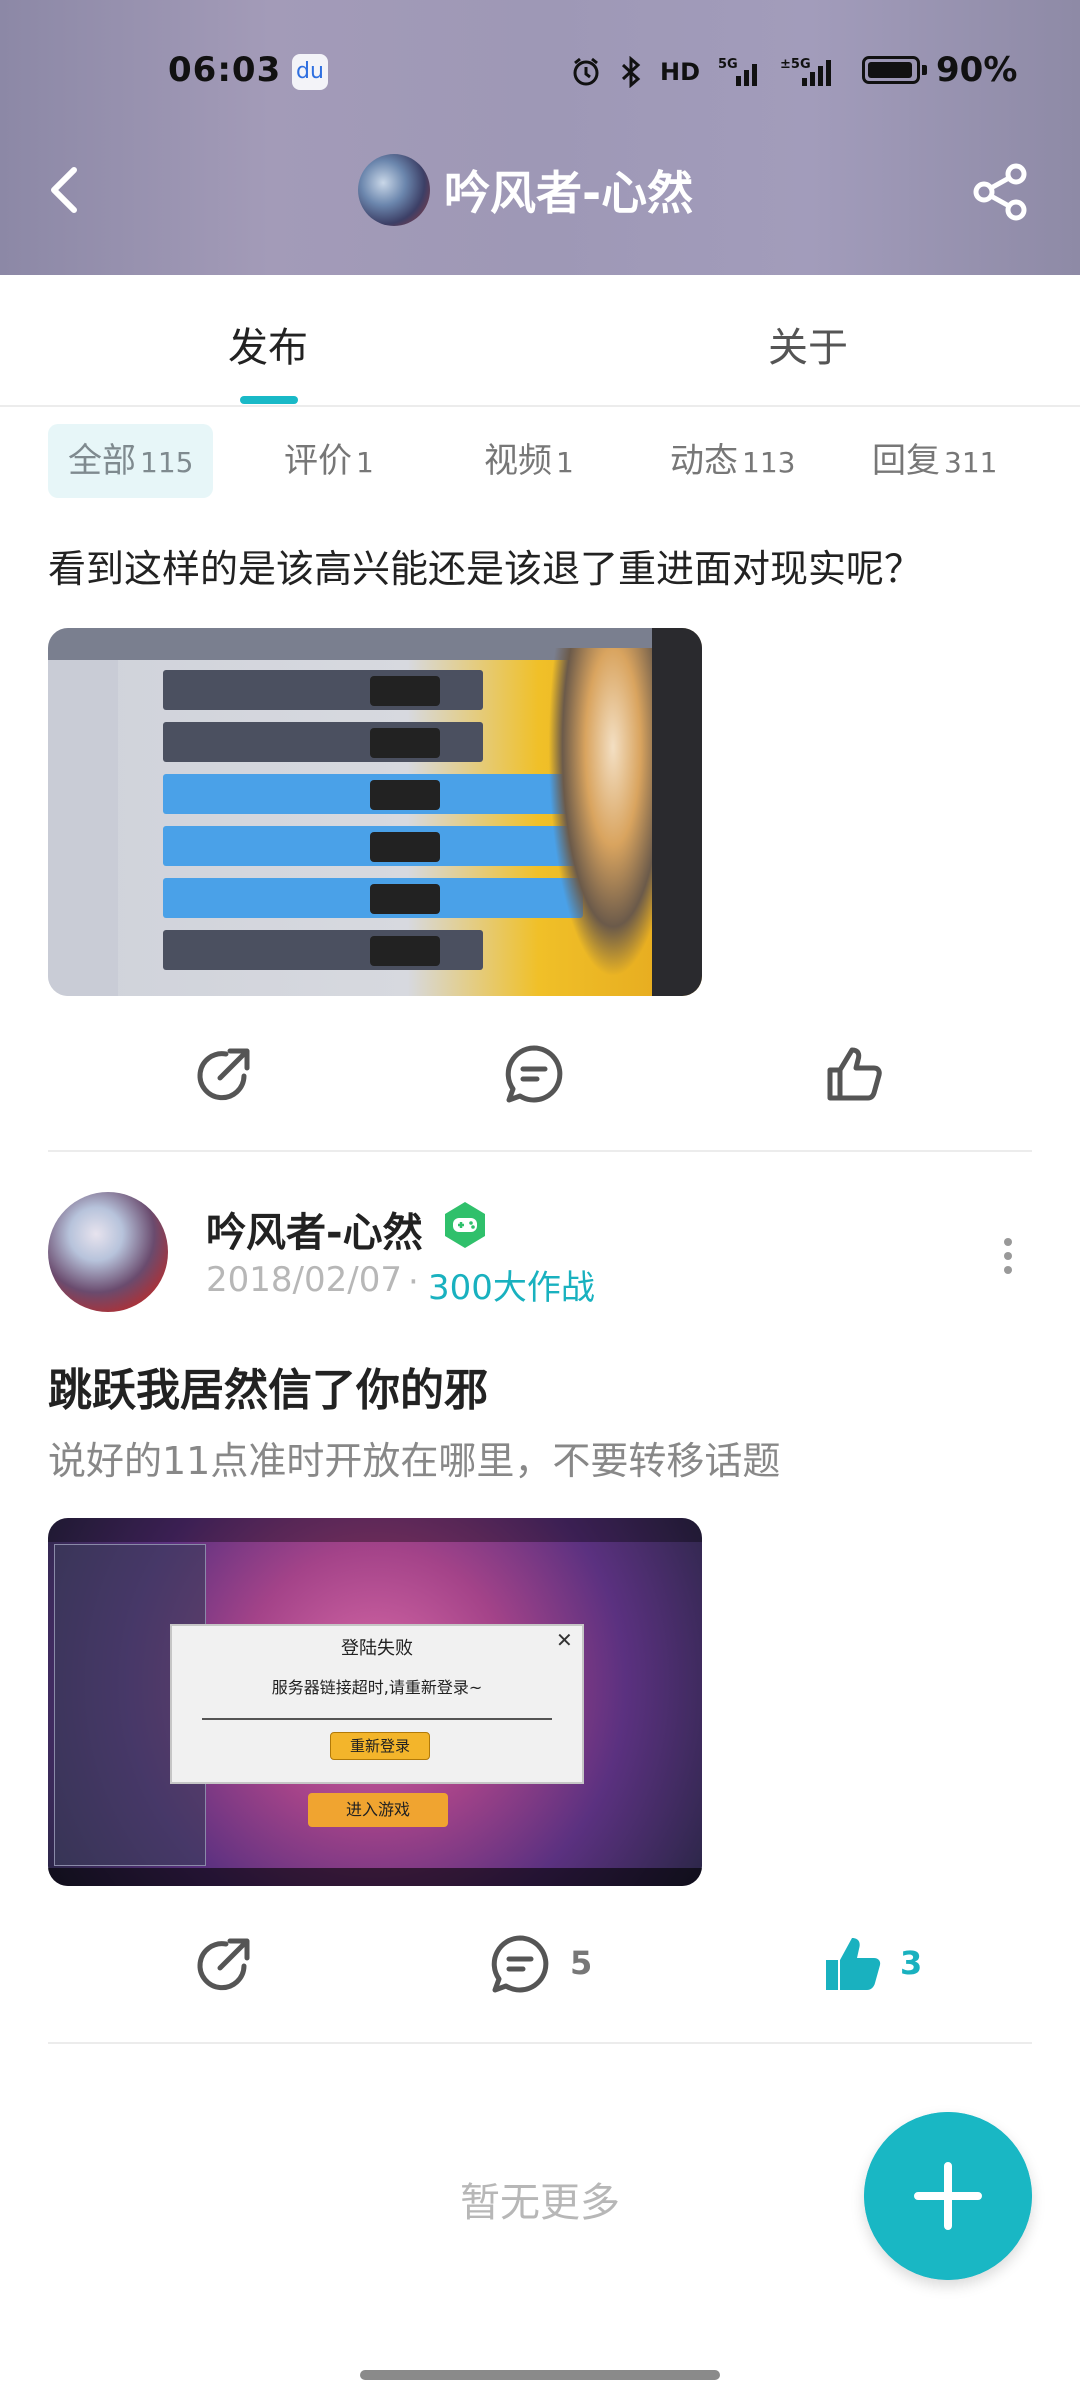 The width and height of the screenshot is (1080, 2400). I want to click on post-title: 跳跃我居然信了你的邪, so click(268, 1386).